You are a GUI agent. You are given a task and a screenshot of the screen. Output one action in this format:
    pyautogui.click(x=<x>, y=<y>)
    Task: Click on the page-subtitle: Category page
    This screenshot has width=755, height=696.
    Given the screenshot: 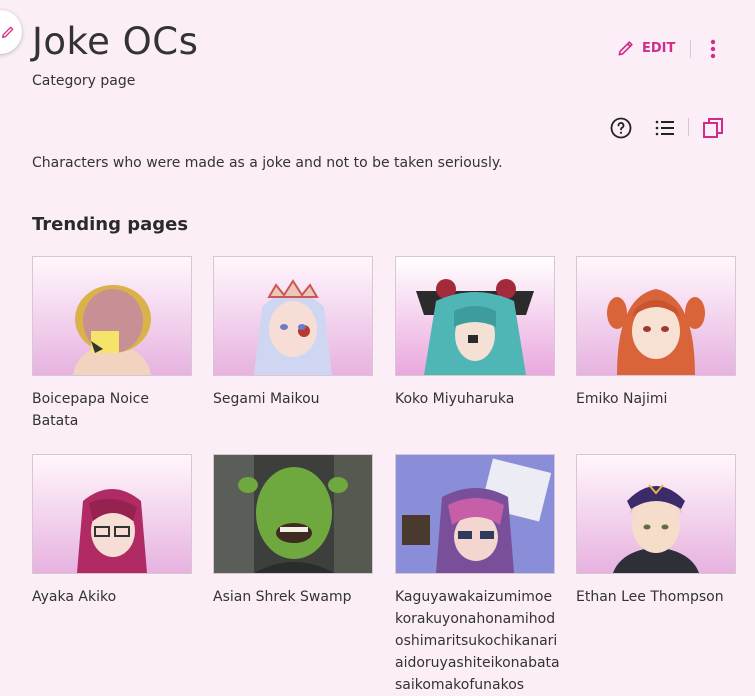 What is the action you would take?
    pyautogui.click(x=84, y=81)
    